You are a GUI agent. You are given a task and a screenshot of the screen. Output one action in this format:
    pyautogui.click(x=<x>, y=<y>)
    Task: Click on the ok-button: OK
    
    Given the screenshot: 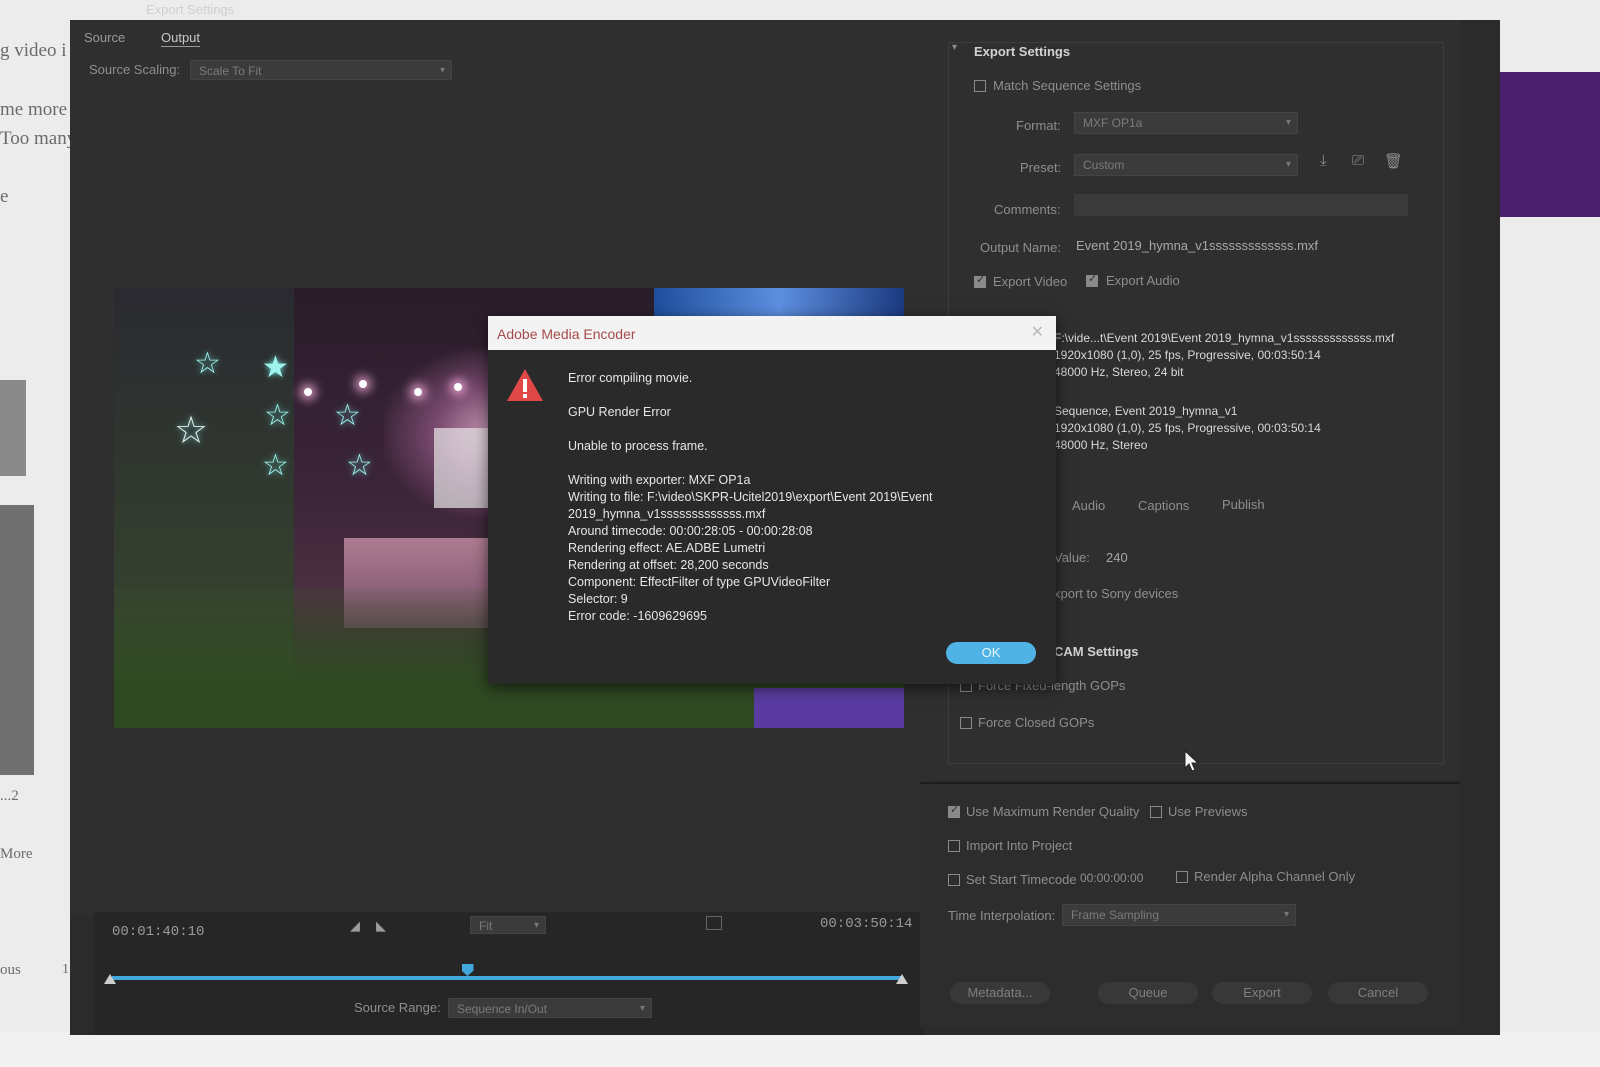 What is the action you would take?
    pyautogui.click(x=991, y=653)
    